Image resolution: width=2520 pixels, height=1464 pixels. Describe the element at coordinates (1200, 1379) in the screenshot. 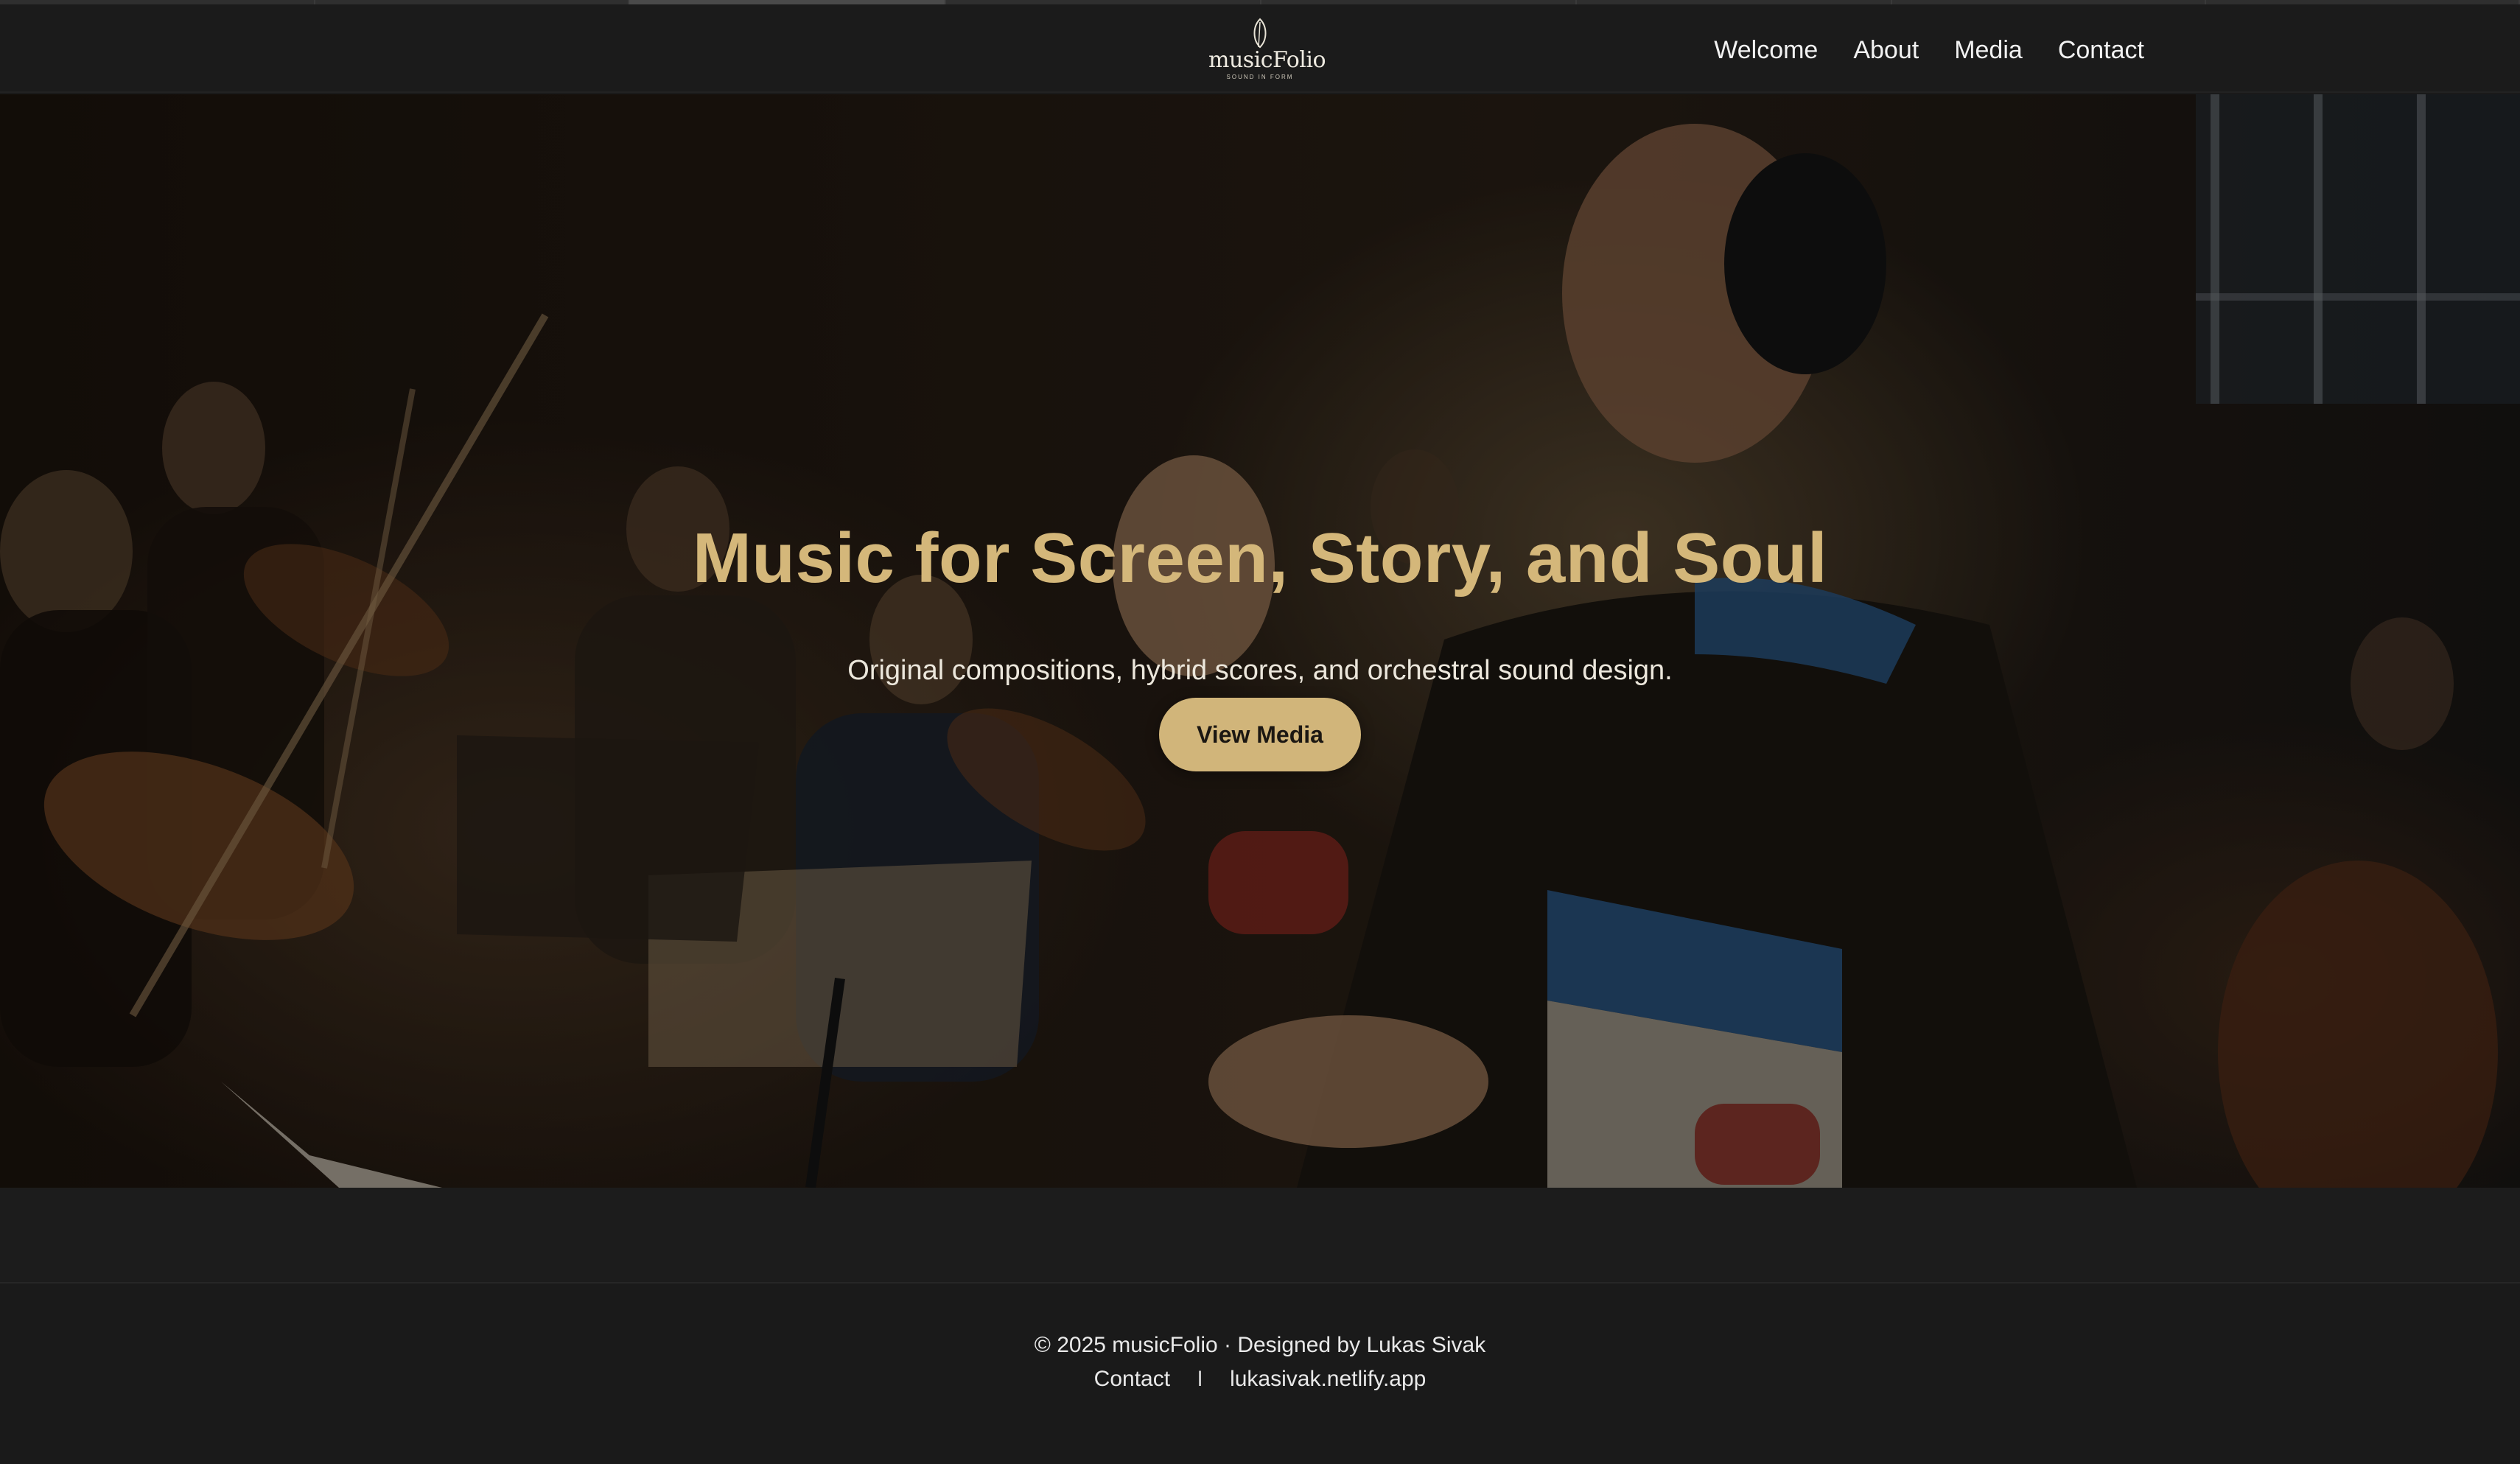

I see `footer-separator: I` at that location.